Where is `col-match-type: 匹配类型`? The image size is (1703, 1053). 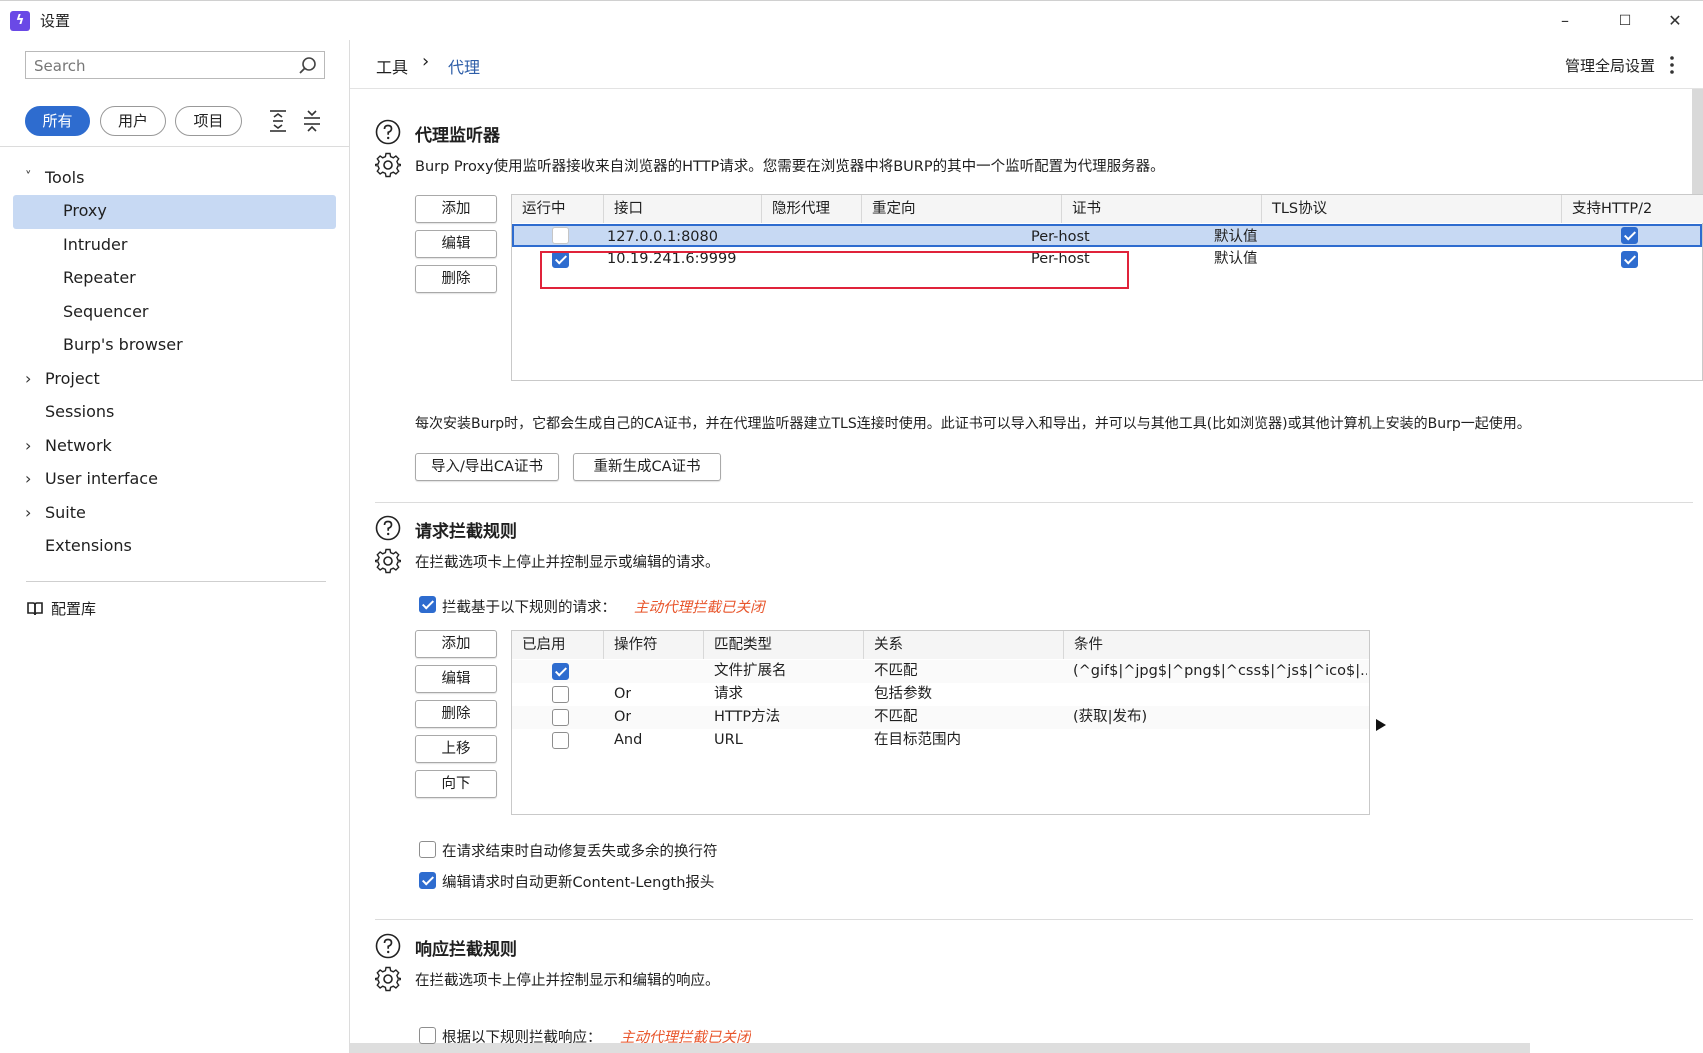 col-match-type: 匹配类型 is located at coordinates (784, 645).